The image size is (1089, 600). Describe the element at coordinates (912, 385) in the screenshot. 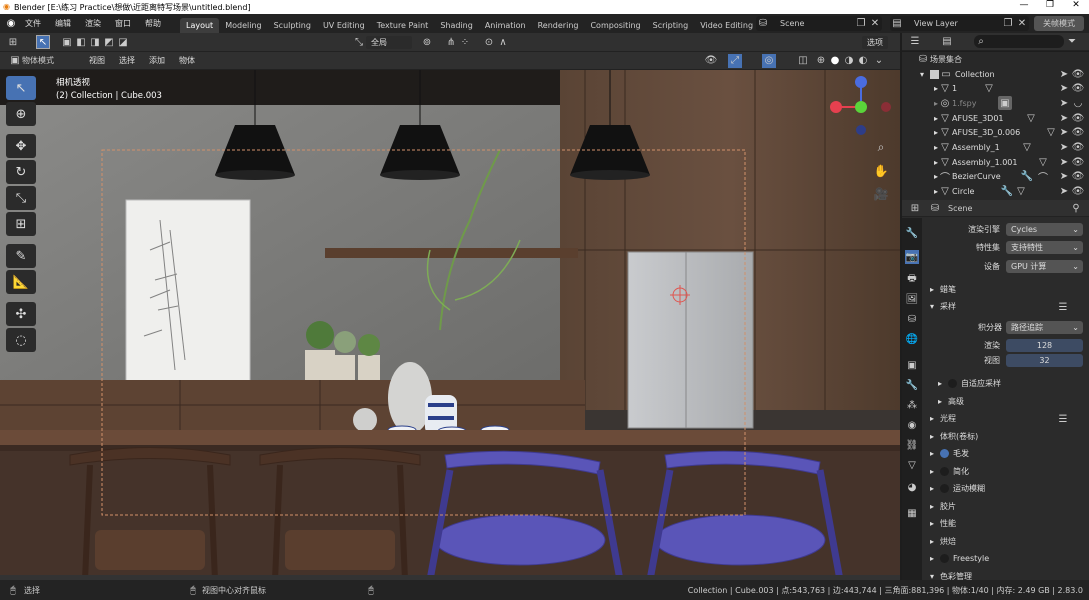

I see `modifier-tab-icon: 🔧` at that location.